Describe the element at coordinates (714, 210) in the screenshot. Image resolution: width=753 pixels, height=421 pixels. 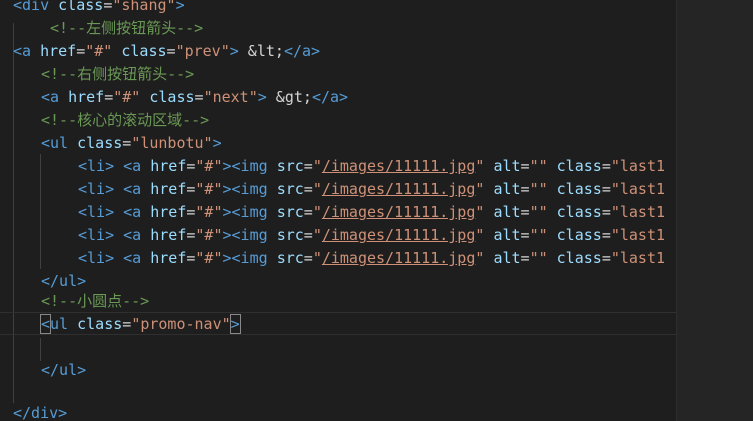
I see `minimap` at that location.